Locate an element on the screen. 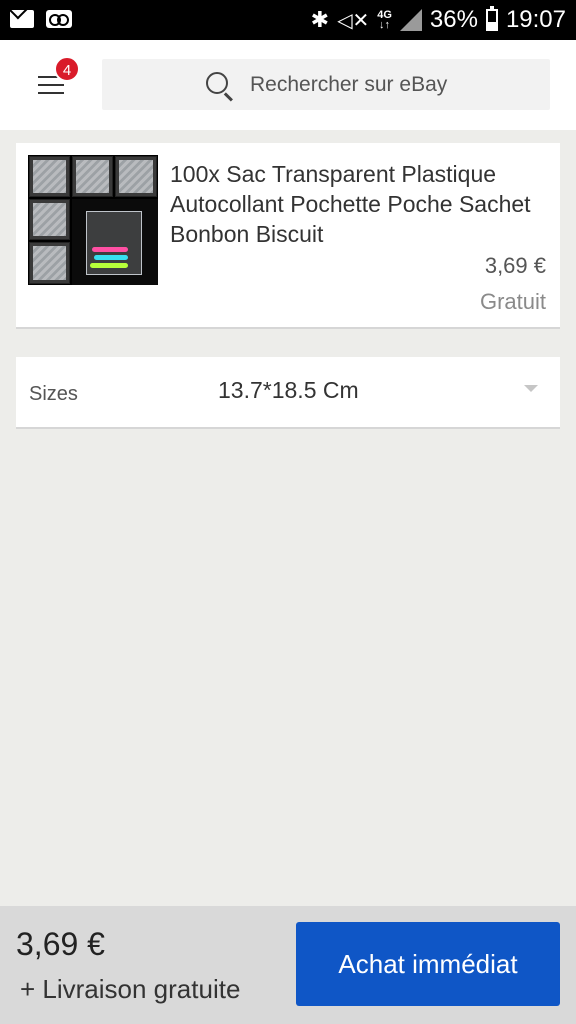 The image size is (576, 1024). product-shipping: Gratuit is located at coordinates (512, 301).